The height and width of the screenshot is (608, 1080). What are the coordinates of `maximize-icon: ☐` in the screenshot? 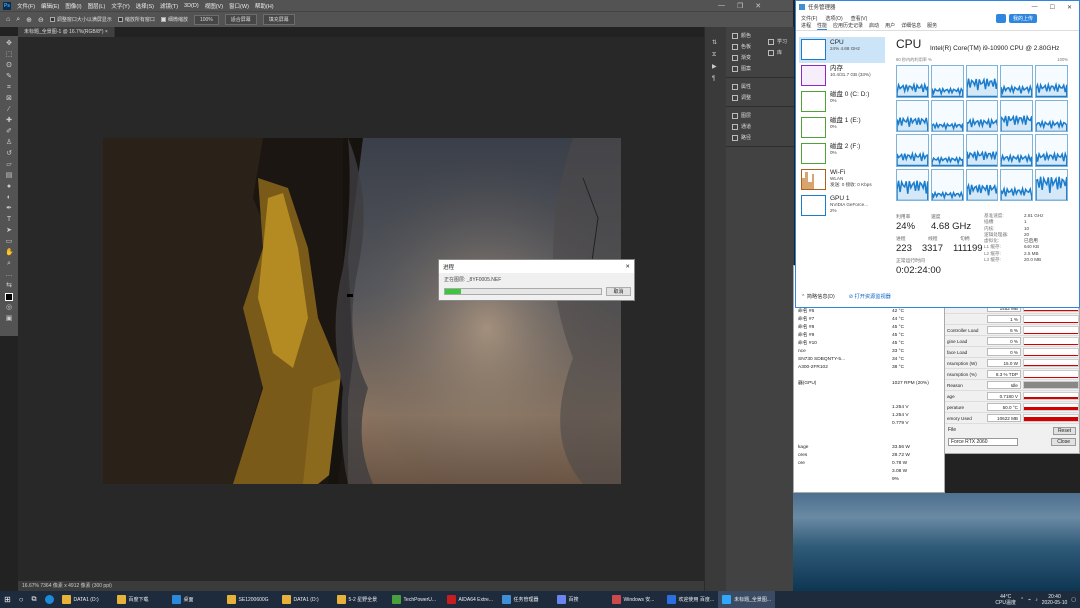 It's located at (1052, 7).